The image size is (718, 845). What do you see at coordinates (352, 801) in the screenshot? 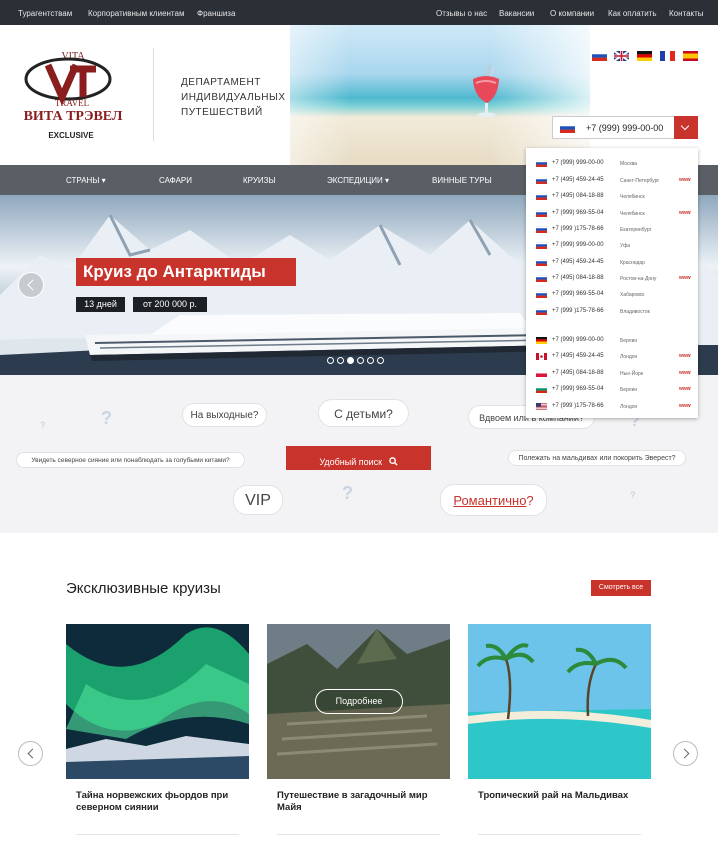
I see `card-title: Путешествие в загадочный мир Майя` at bounding box center [352, 801].